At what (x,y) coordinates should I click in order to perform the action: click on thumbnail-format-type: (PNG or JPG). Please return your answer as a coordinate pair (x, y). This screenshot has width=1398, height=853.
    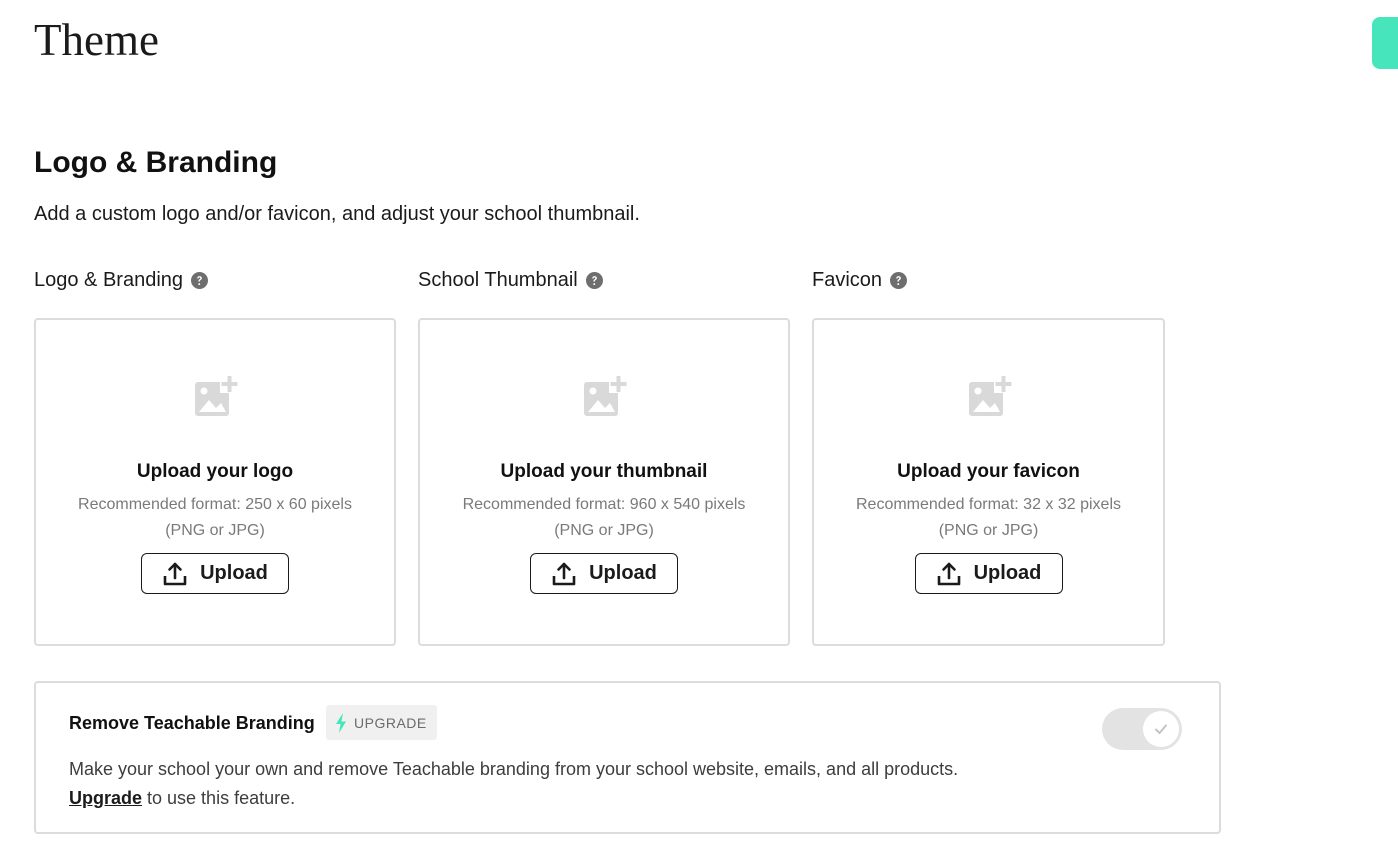
    Looking at the image, I should click on (604, 530).